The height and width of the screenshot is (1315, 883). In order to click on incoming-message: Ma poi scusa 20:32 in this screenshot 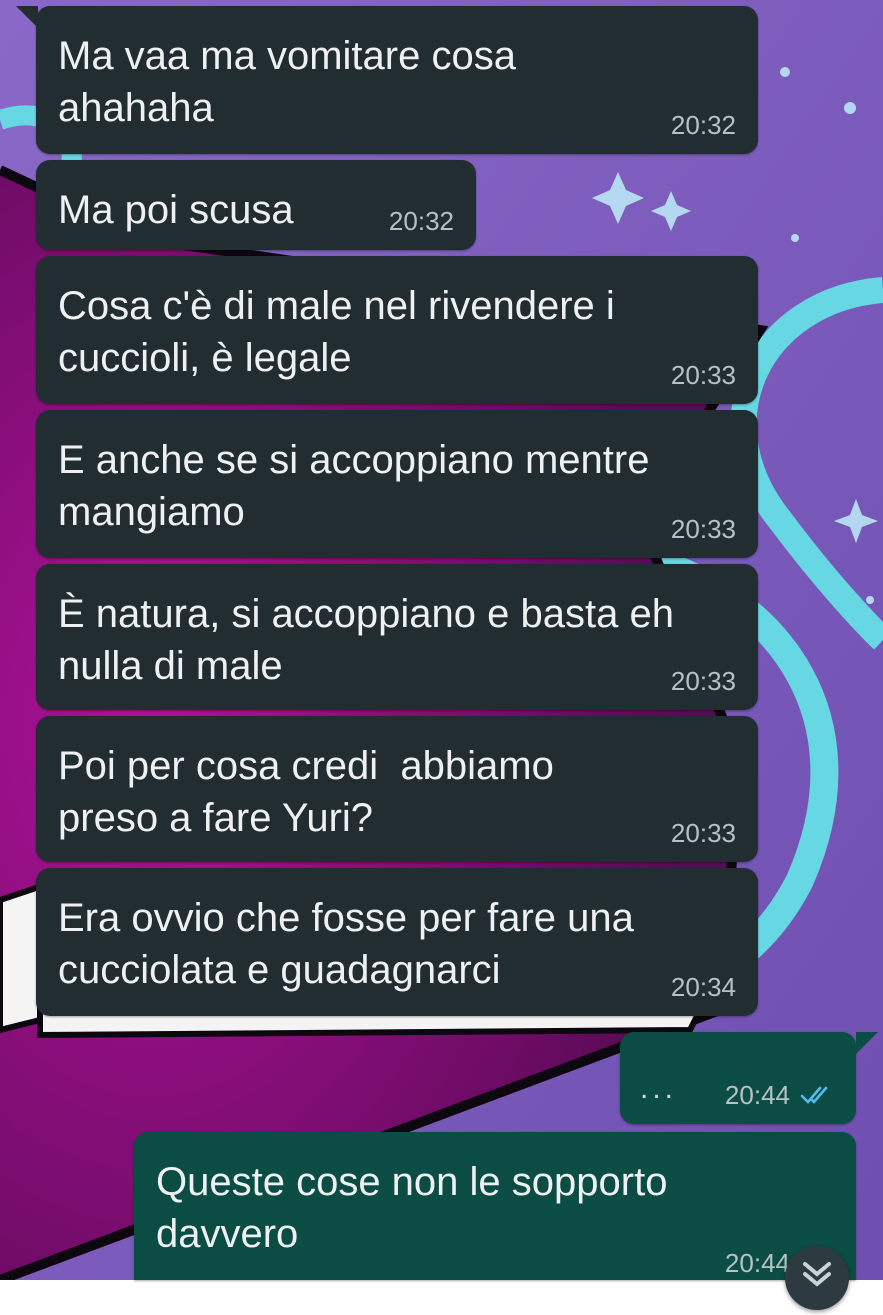, I will do `click(256, 205)`.